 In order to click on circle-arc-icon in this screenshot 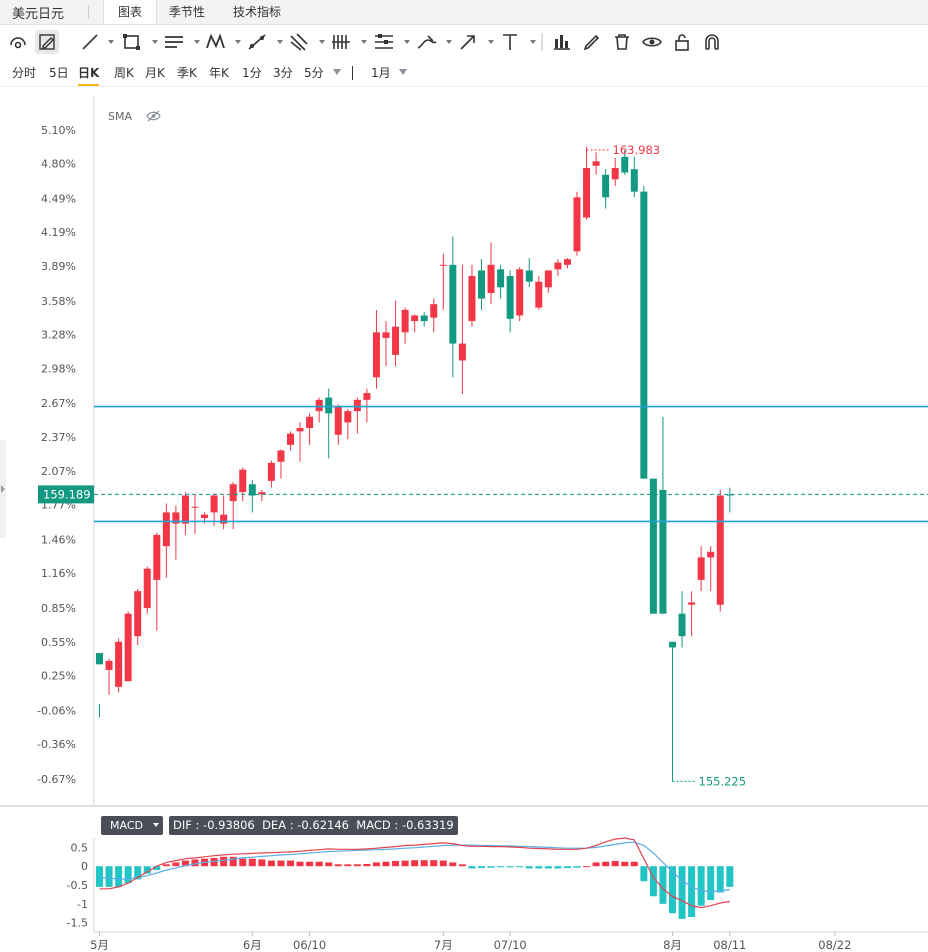, I will do `click(18, 42)`.